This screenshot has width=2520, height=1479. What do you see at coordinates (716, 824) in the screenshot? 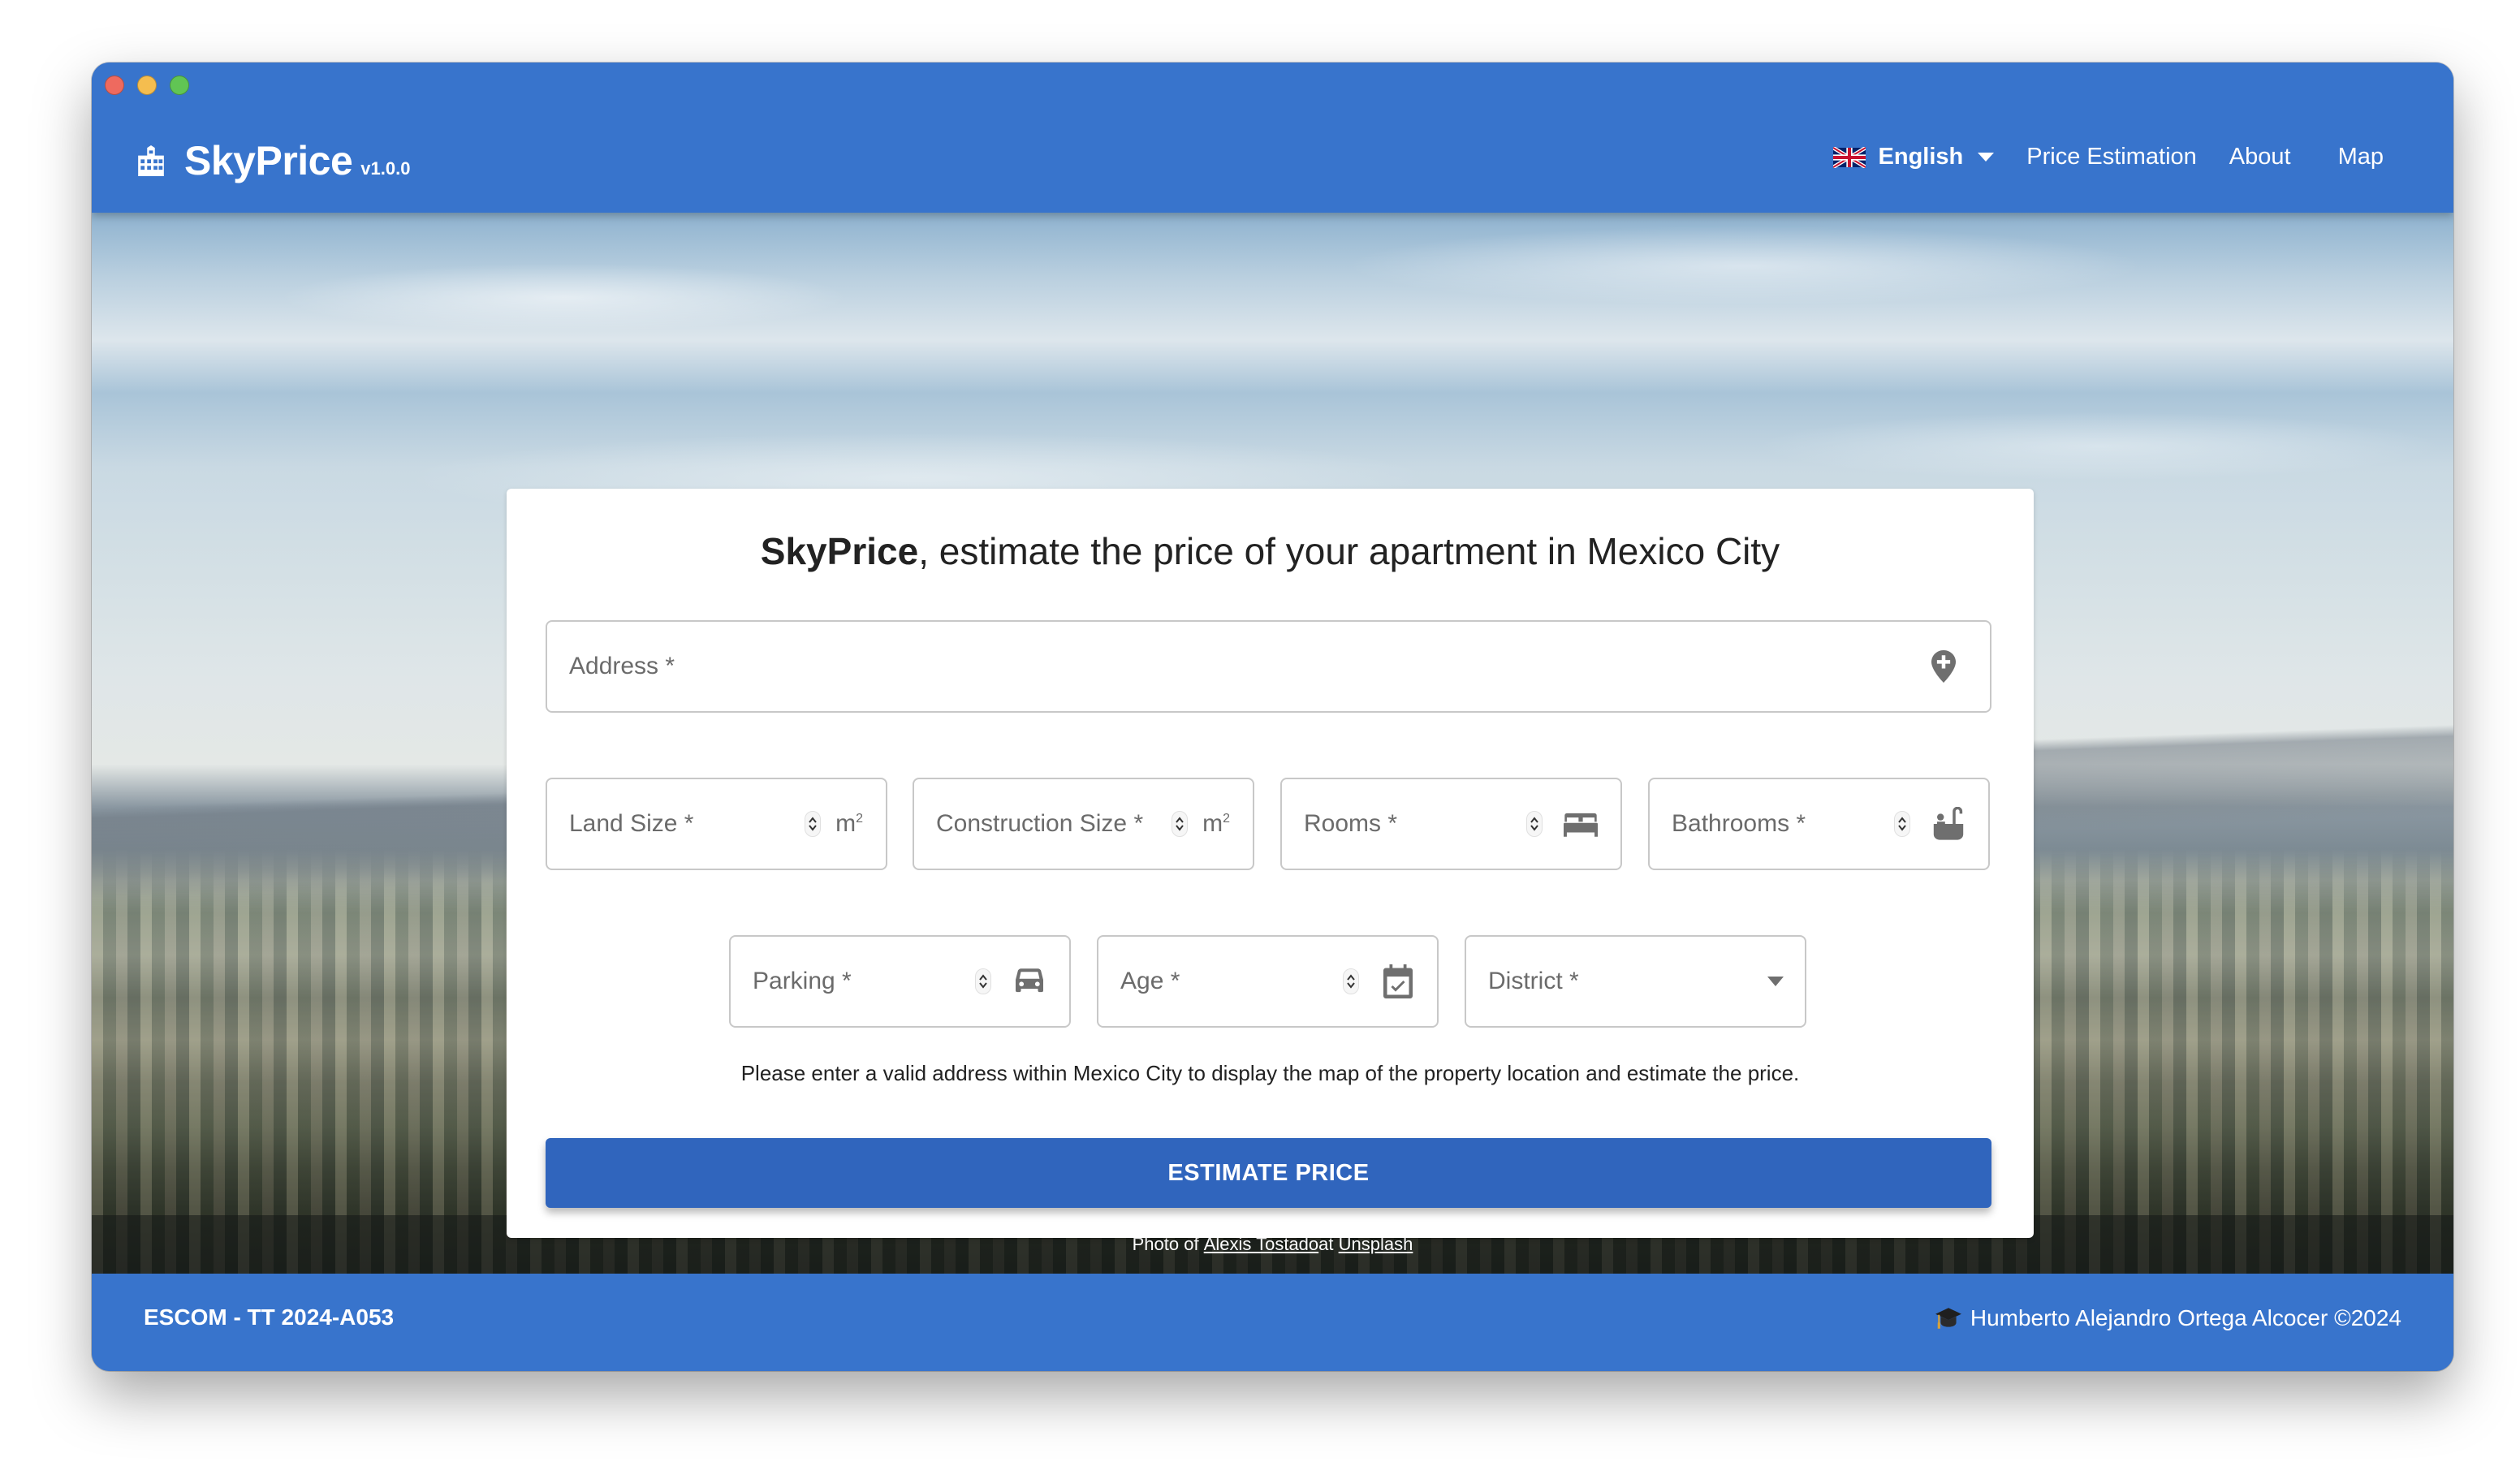
I see `land-size-input: Land Size * m2` at bounding box center [716, 824].